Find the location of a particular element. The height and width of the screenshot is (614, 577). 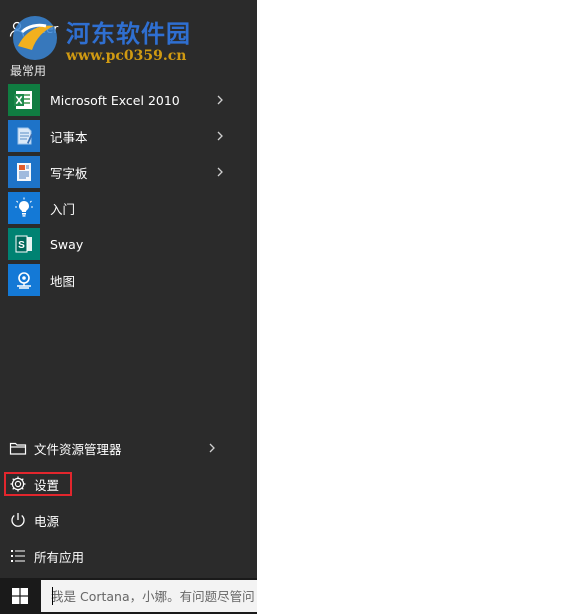

all-apps-item: 所有应用 is located at coordinates (128, 556).